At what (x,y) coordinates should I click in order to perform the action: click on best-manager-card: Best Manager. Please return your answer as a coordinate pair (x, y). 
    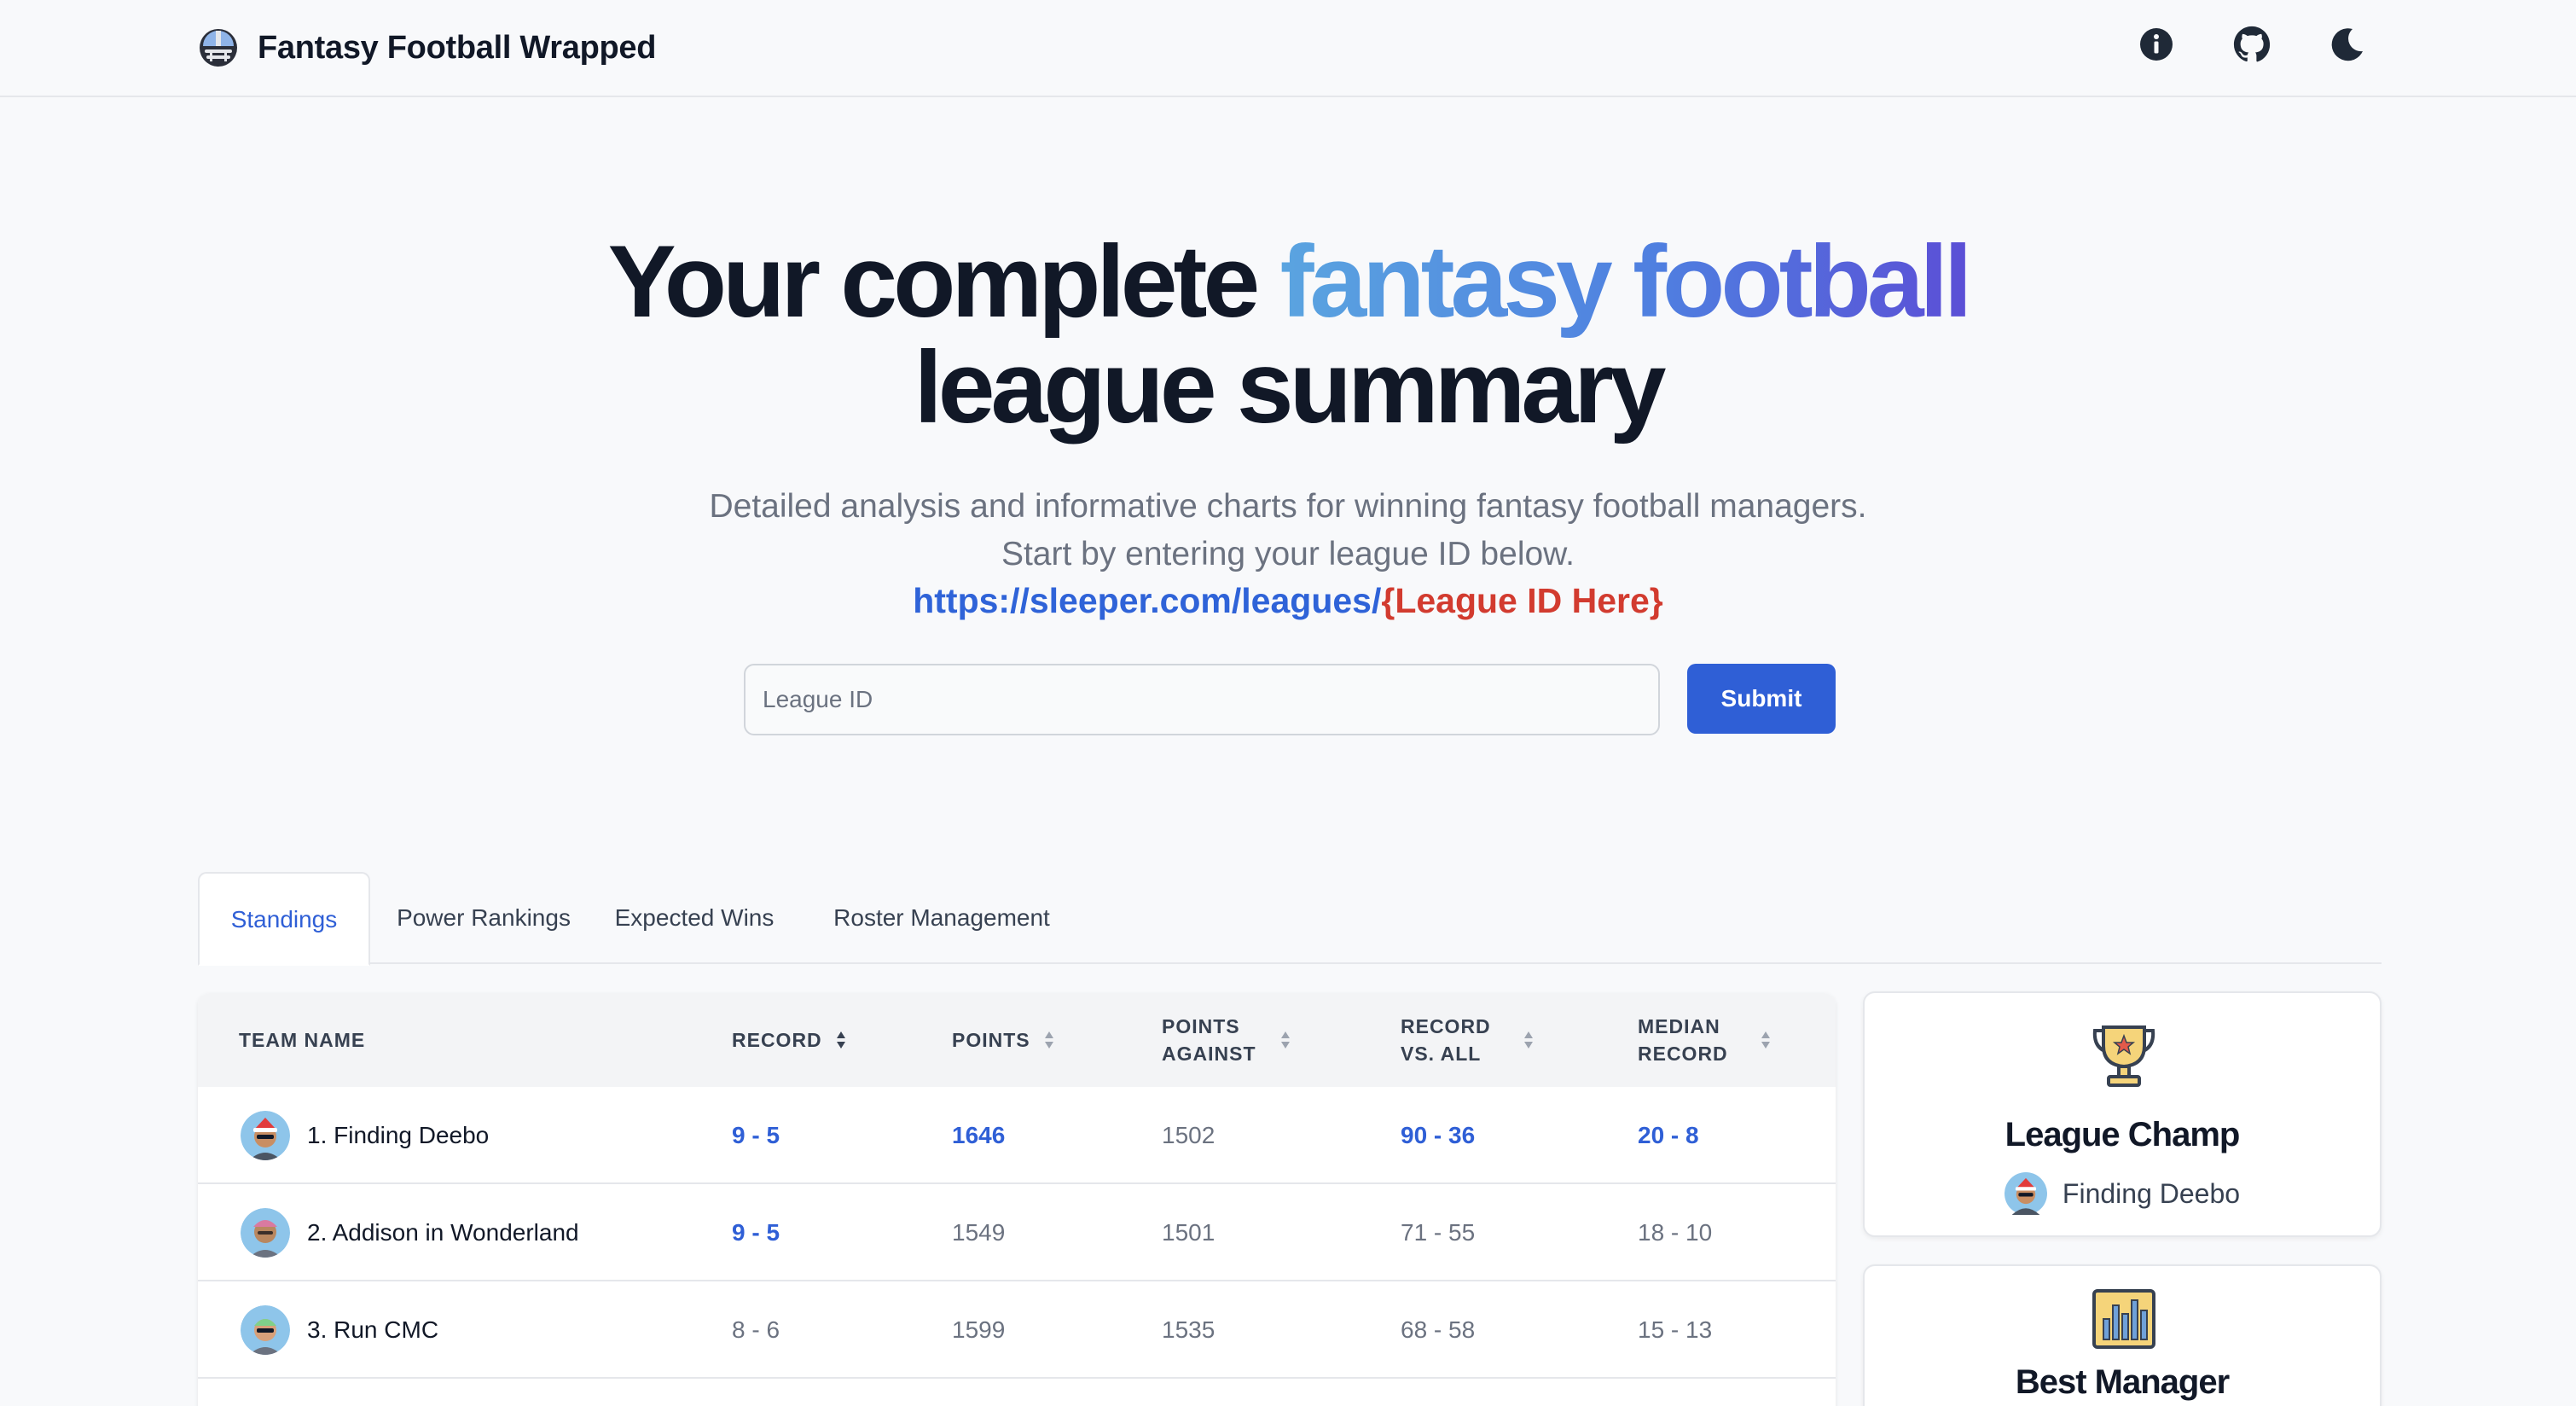
    Looking at the image, I should click on (2122, 1335).